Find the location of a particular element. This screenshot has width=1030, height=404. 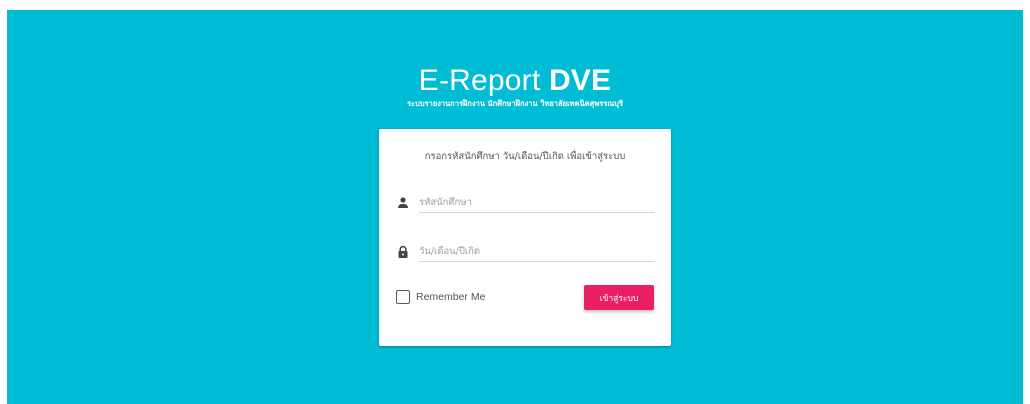

app-title: E-Report DVE is located at coordinates (515, 81).